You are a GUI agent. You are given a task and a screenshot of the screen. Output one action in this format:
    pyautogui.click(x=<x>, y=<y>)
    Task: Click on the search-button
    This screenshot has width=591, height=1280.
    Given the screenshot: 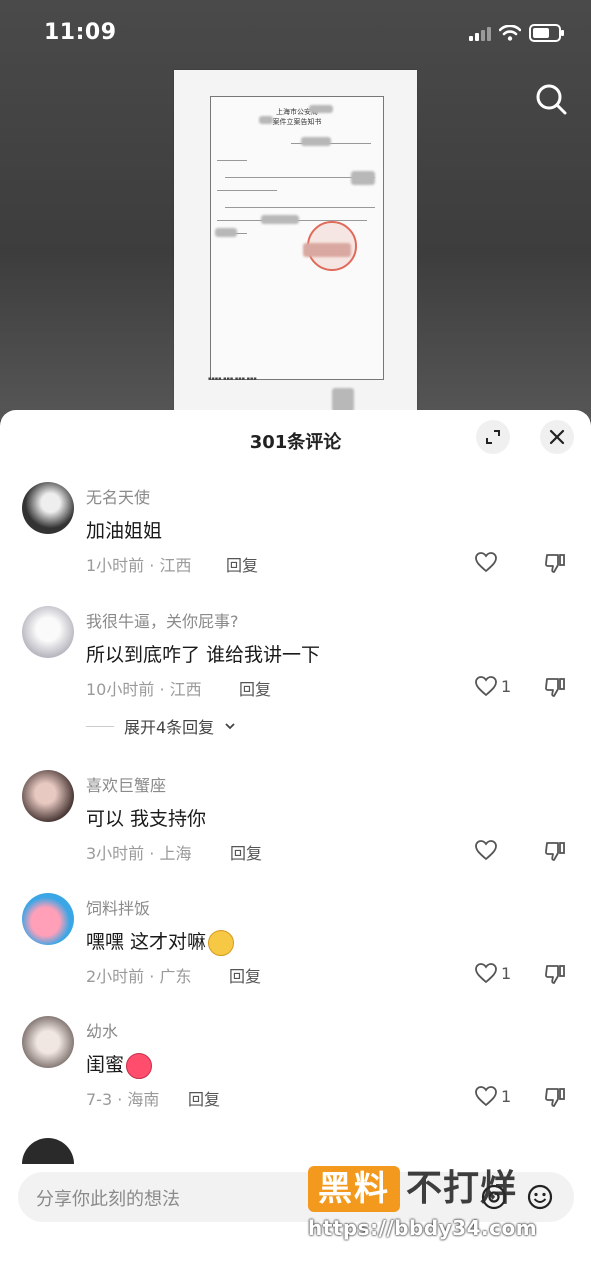 What is the action you would take?
    pyautogui.click(x=552, y=100)
    